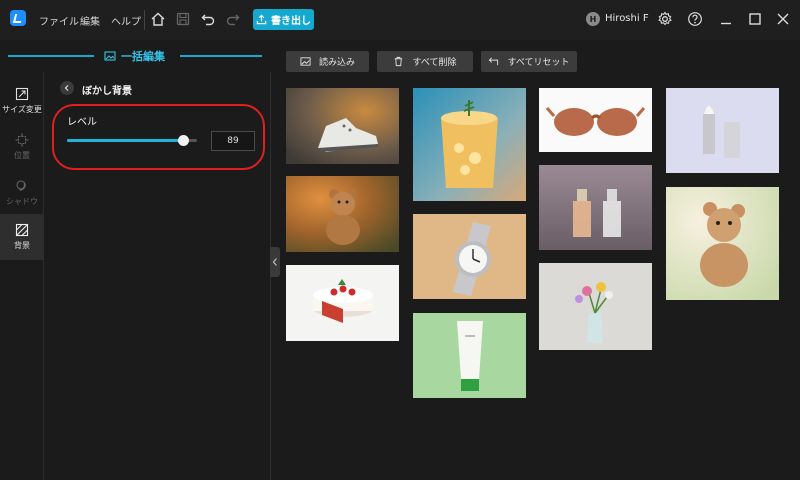 Image resolution: width=800 pixels, height=480 pixels. I want to click on image-thumbnail-flower-vase, so click(595, 306).